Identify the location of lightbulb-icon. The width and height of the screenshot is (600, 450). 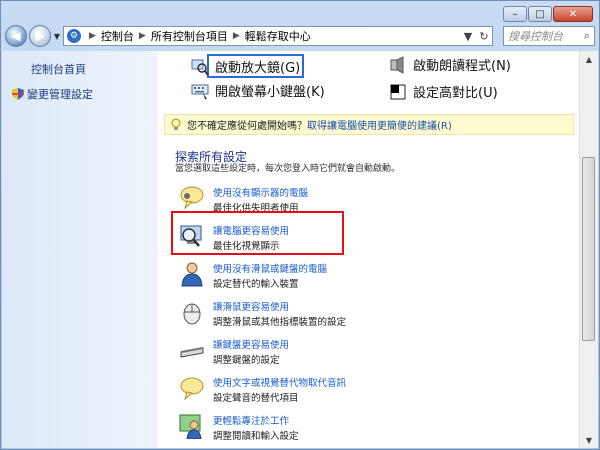
(176, 124).